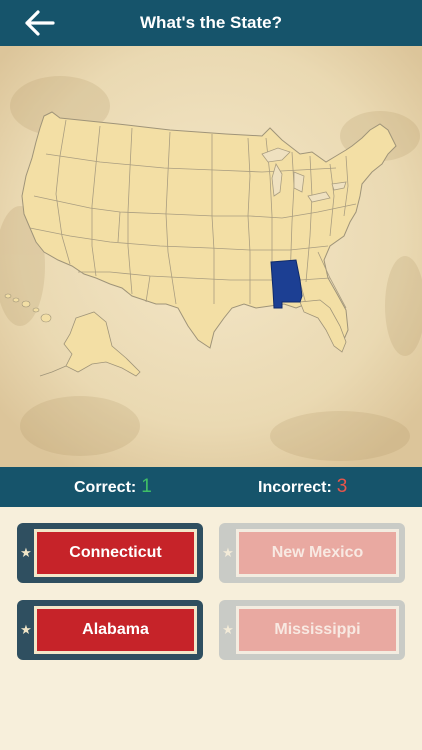  What do you see at coordinates (211, 487) in the screenshot?
I see `score-bar: Correct: 1 Incorrect: 3` at bounding box center [211, 487].